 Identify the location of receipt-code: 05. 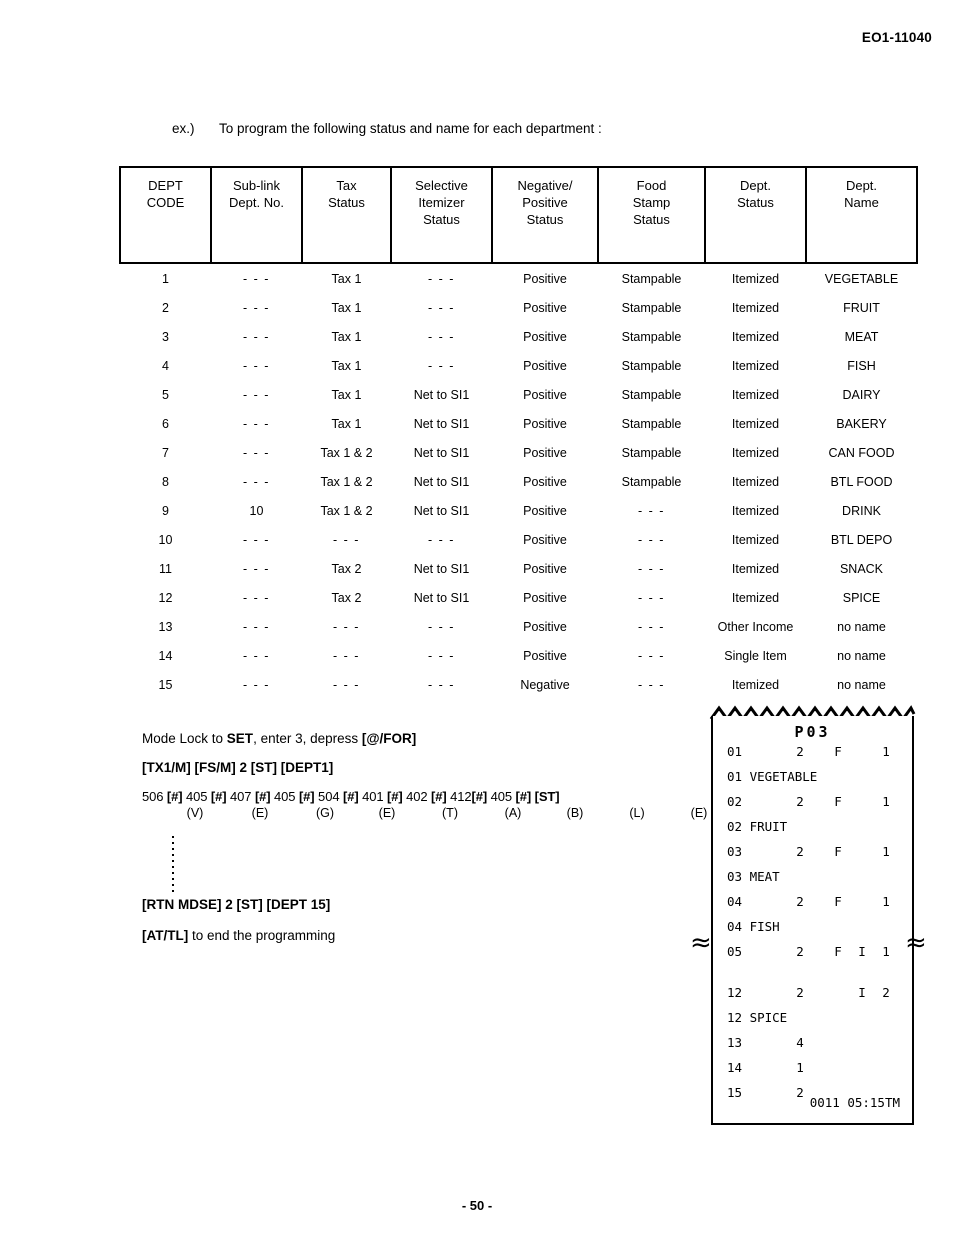
(735, 951).